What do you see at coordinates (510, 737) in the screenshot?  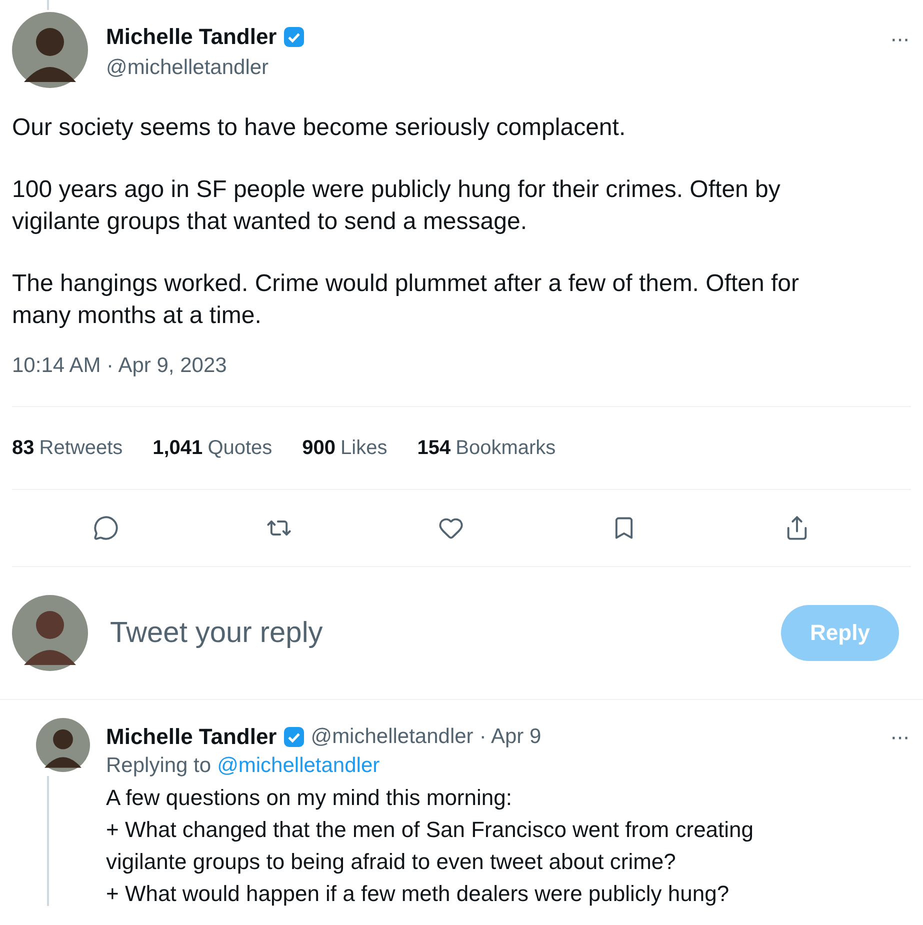 I see `reply-date: · Apr 9` at bounding box center [510, 737].